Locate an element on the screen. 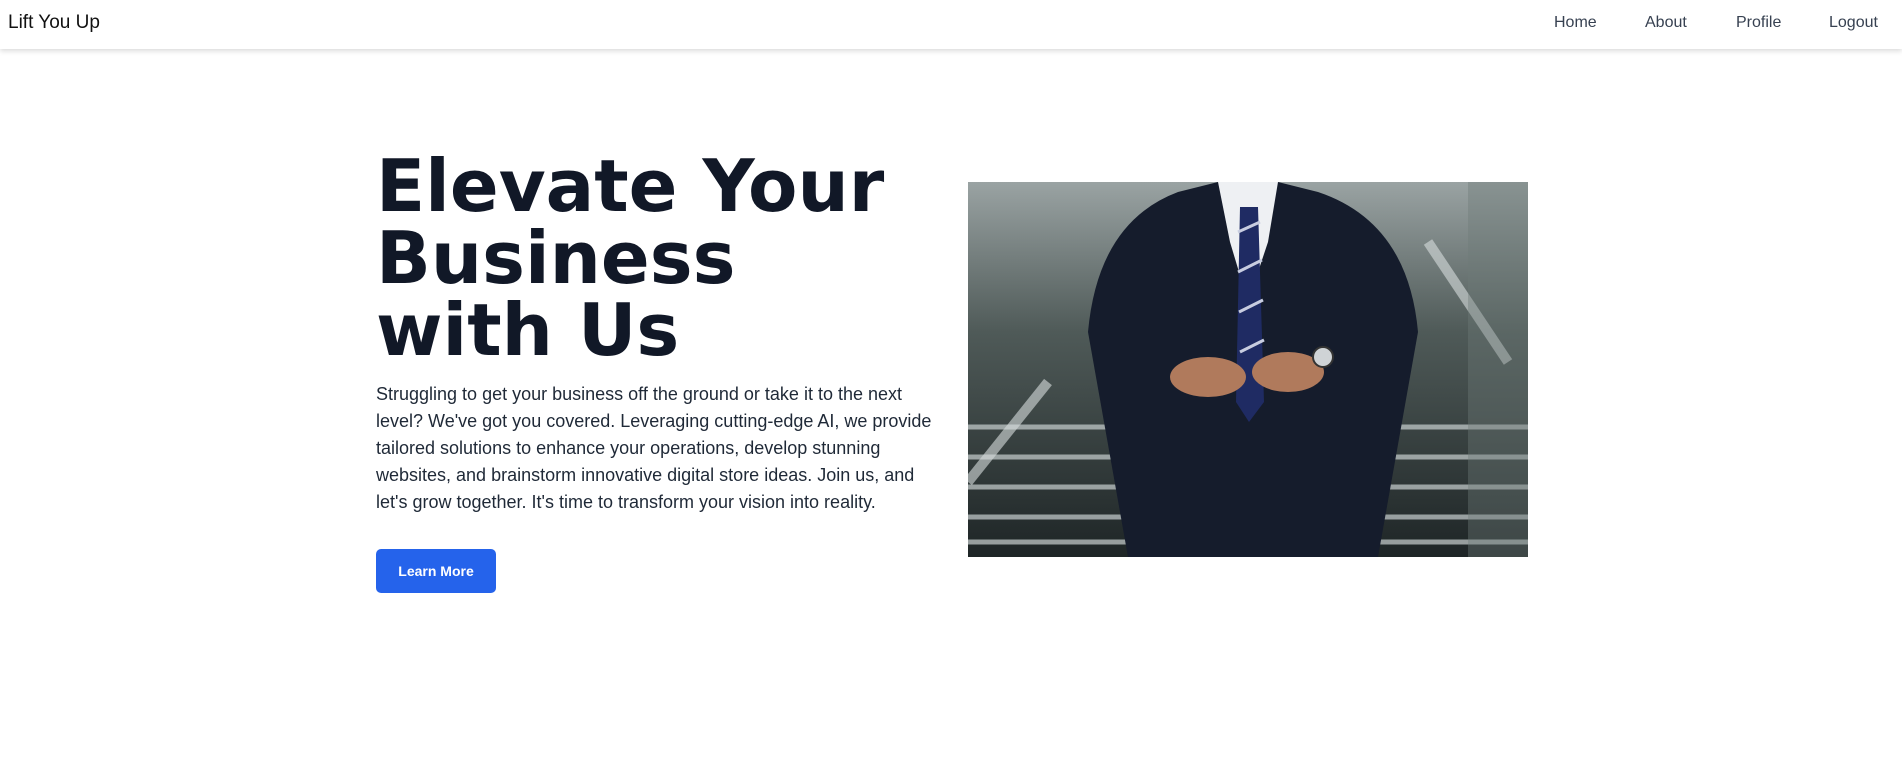 The image size is (1902, 777). brand-logo: Lift You Up is located at coordinates (54, 23).